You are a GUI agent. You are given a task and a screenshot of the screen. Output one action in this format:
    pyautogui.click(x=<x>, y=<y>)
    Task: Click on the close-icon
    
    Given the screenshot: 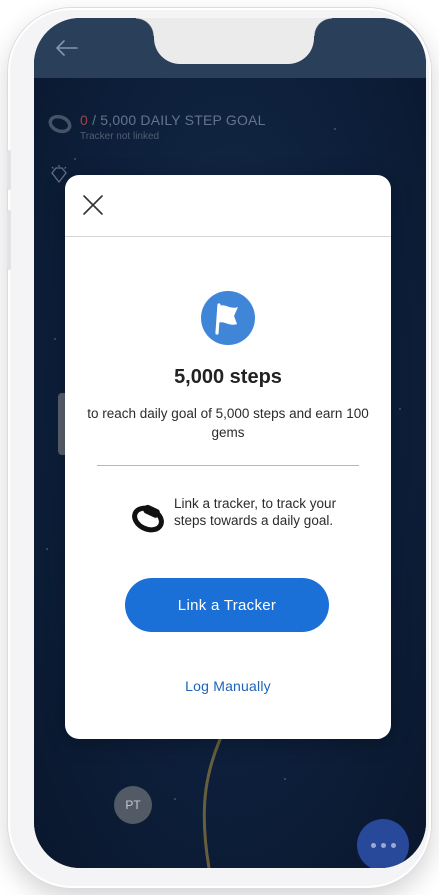 What is the action you would take?
    pyautogui.click(x=93, y=205)
    